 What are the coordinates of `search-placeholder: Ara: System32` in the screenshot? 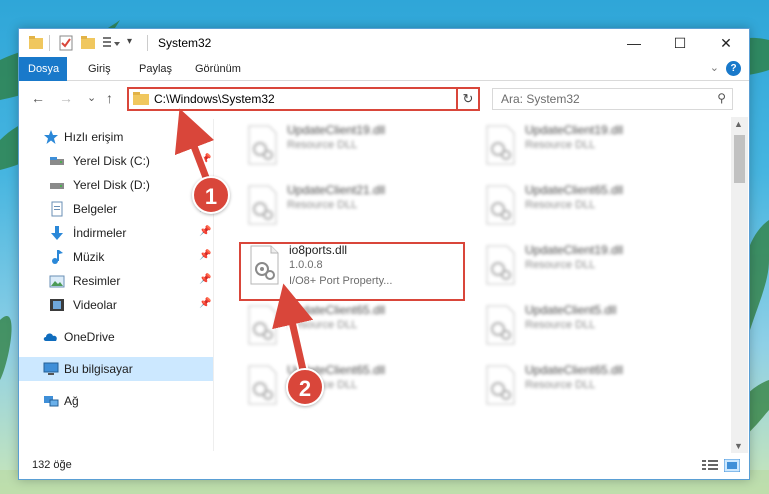 It's located at (540, 99).